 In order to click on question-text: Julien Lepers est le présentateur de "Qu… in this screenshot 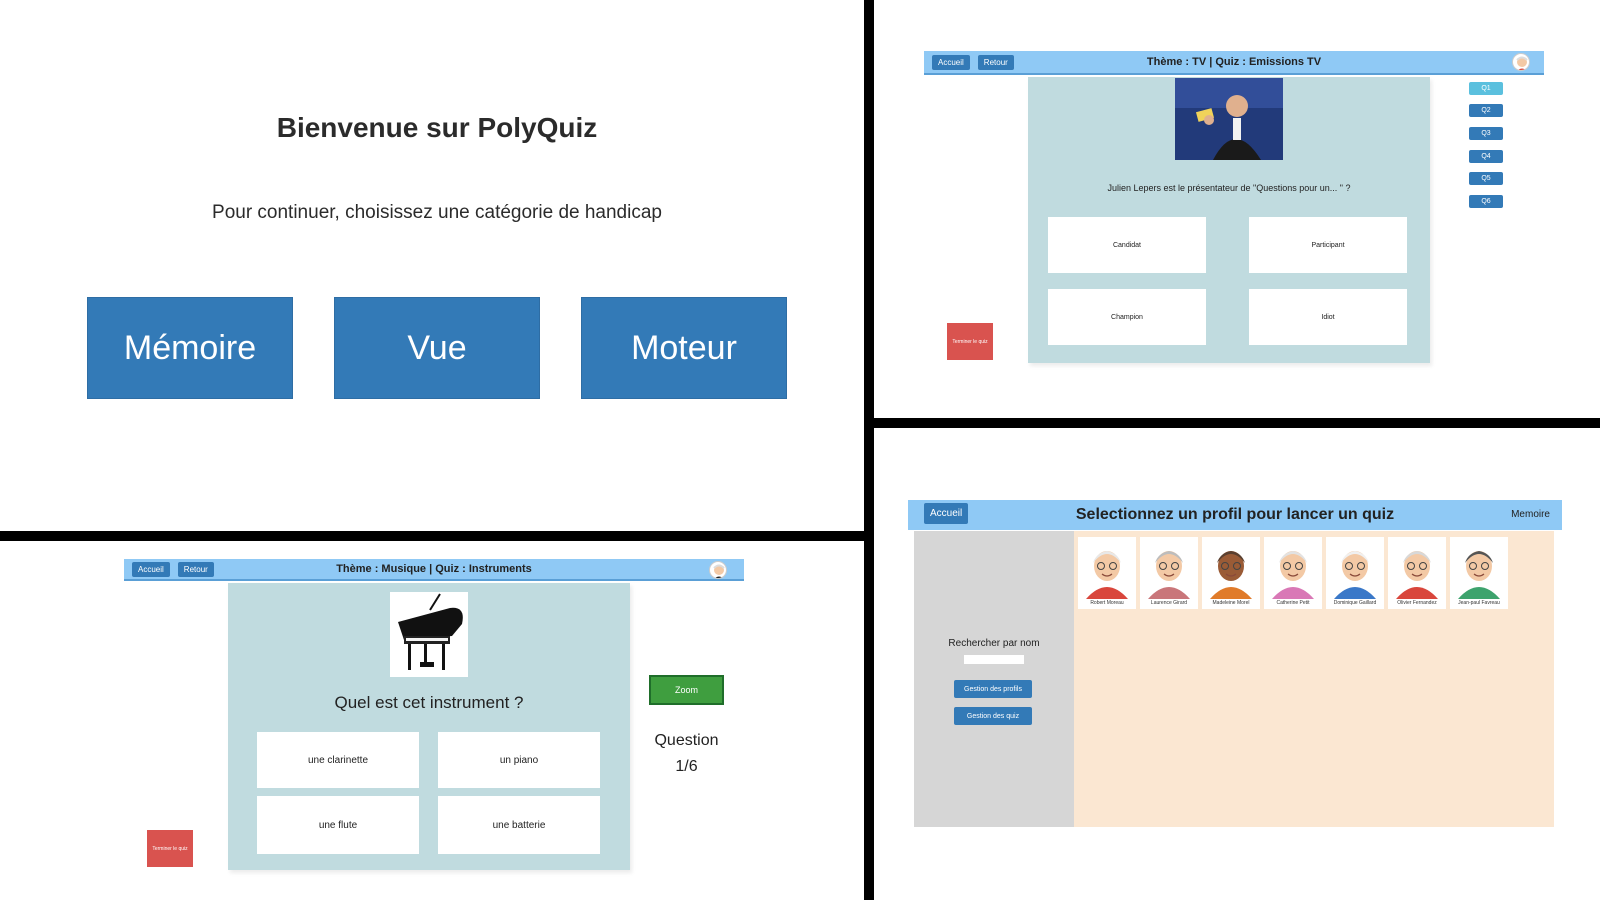, I will do `click(1229, 188)`.